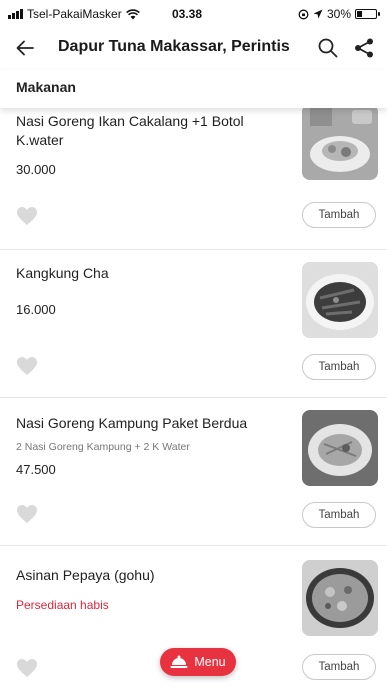  What do you see at coordinates (174, 46) in the screenshot?
I see `page-title: Dapur Tuna Makassar, Perintis` at bounding box center [174, 46].